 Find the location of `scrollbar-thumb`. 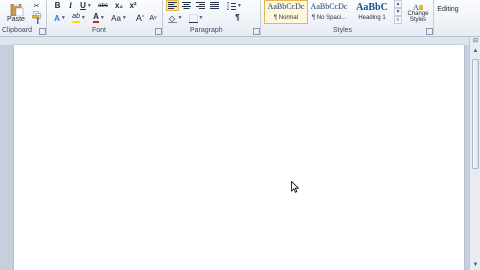

scrollbar-thumb is located at coordinates (475, 114).